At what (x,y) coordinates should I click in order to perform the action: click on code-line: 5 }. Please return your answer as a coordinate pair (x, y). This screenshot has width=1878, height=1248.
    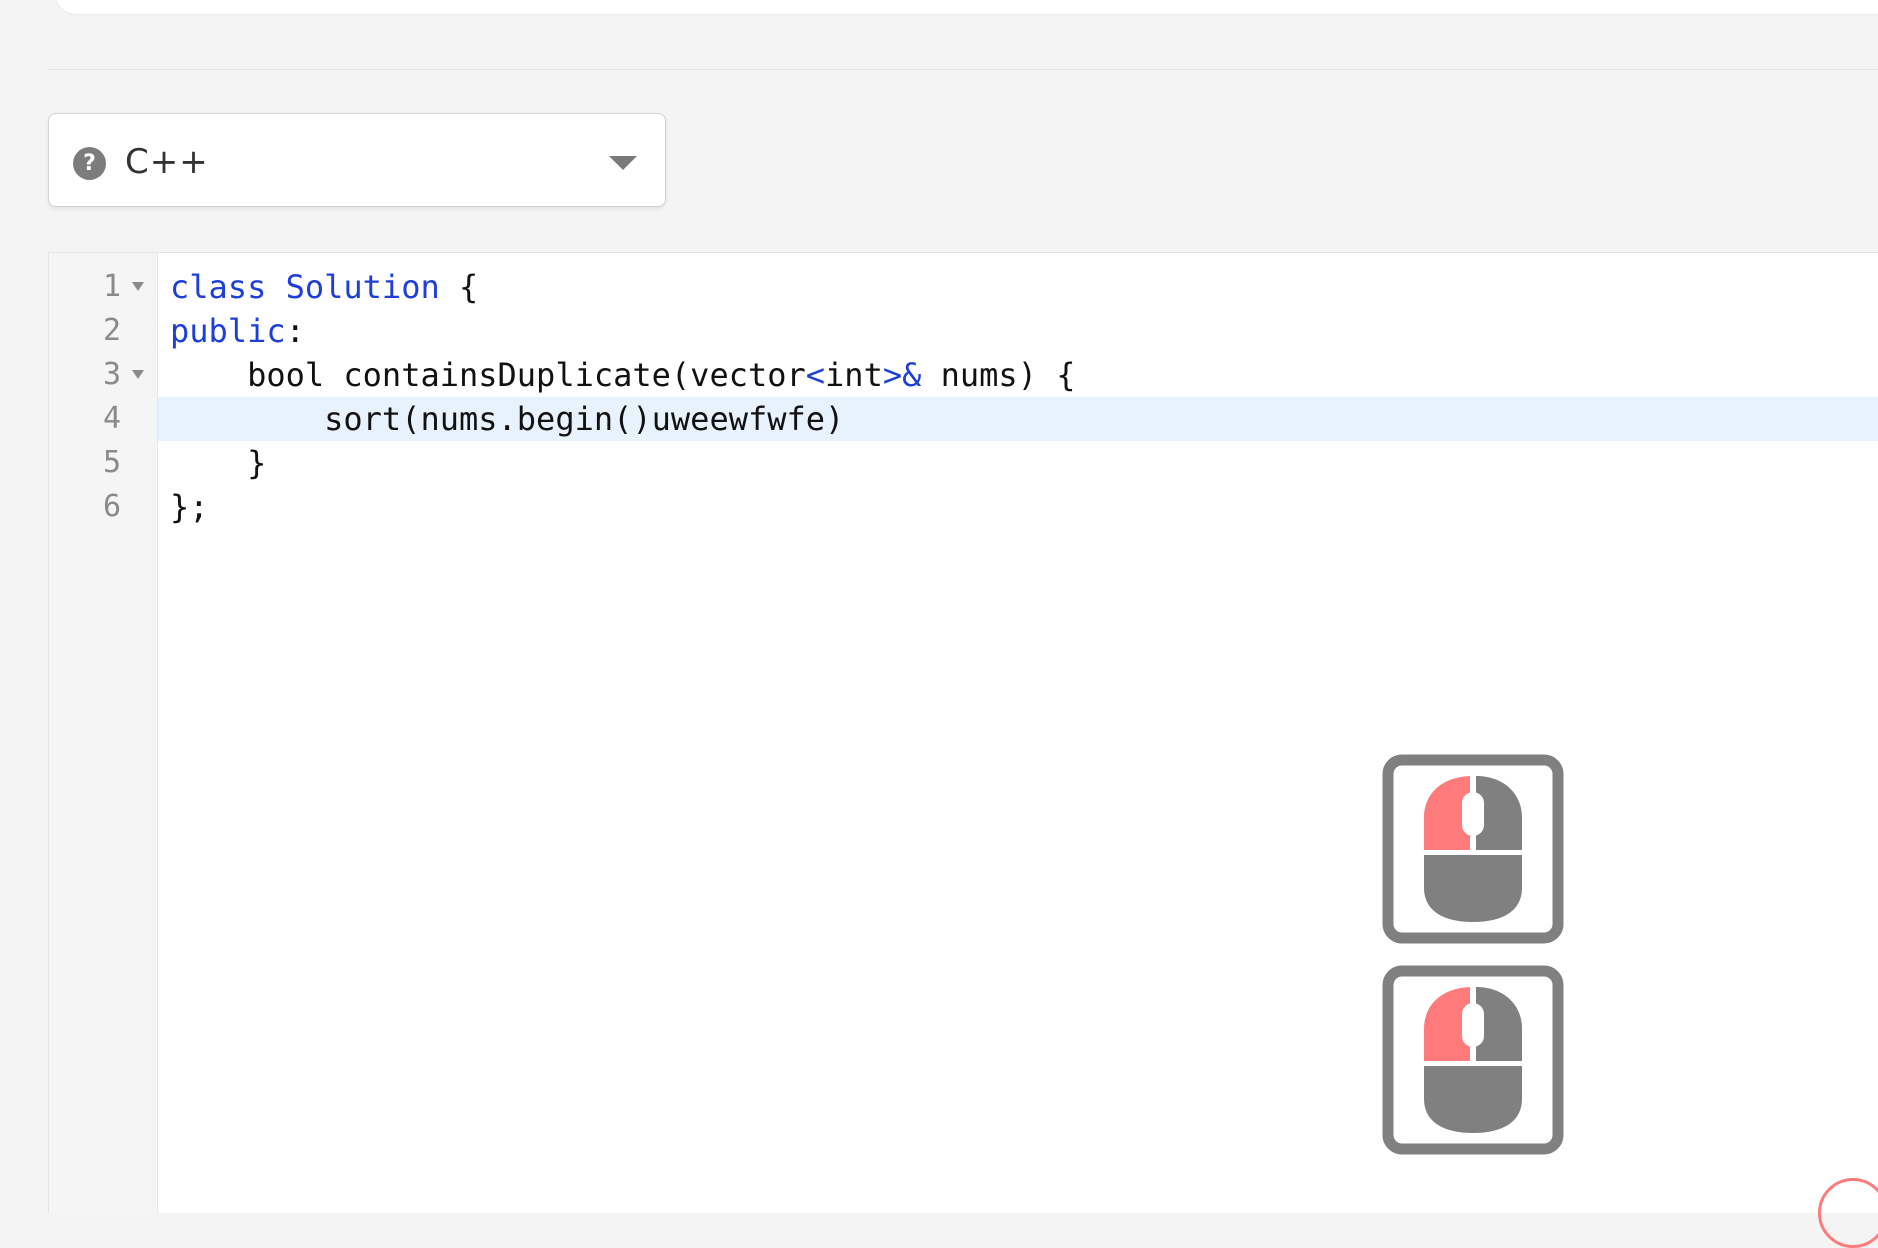
    Looking at the image, I should click on (963, 463).